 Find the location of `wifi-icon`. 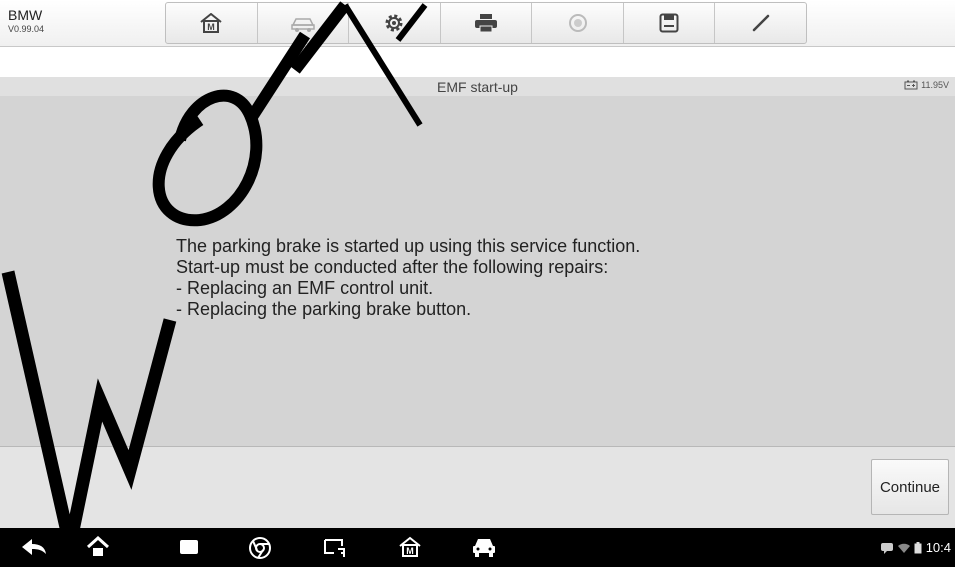

wifi-icon is located at coordinates (903, 548).